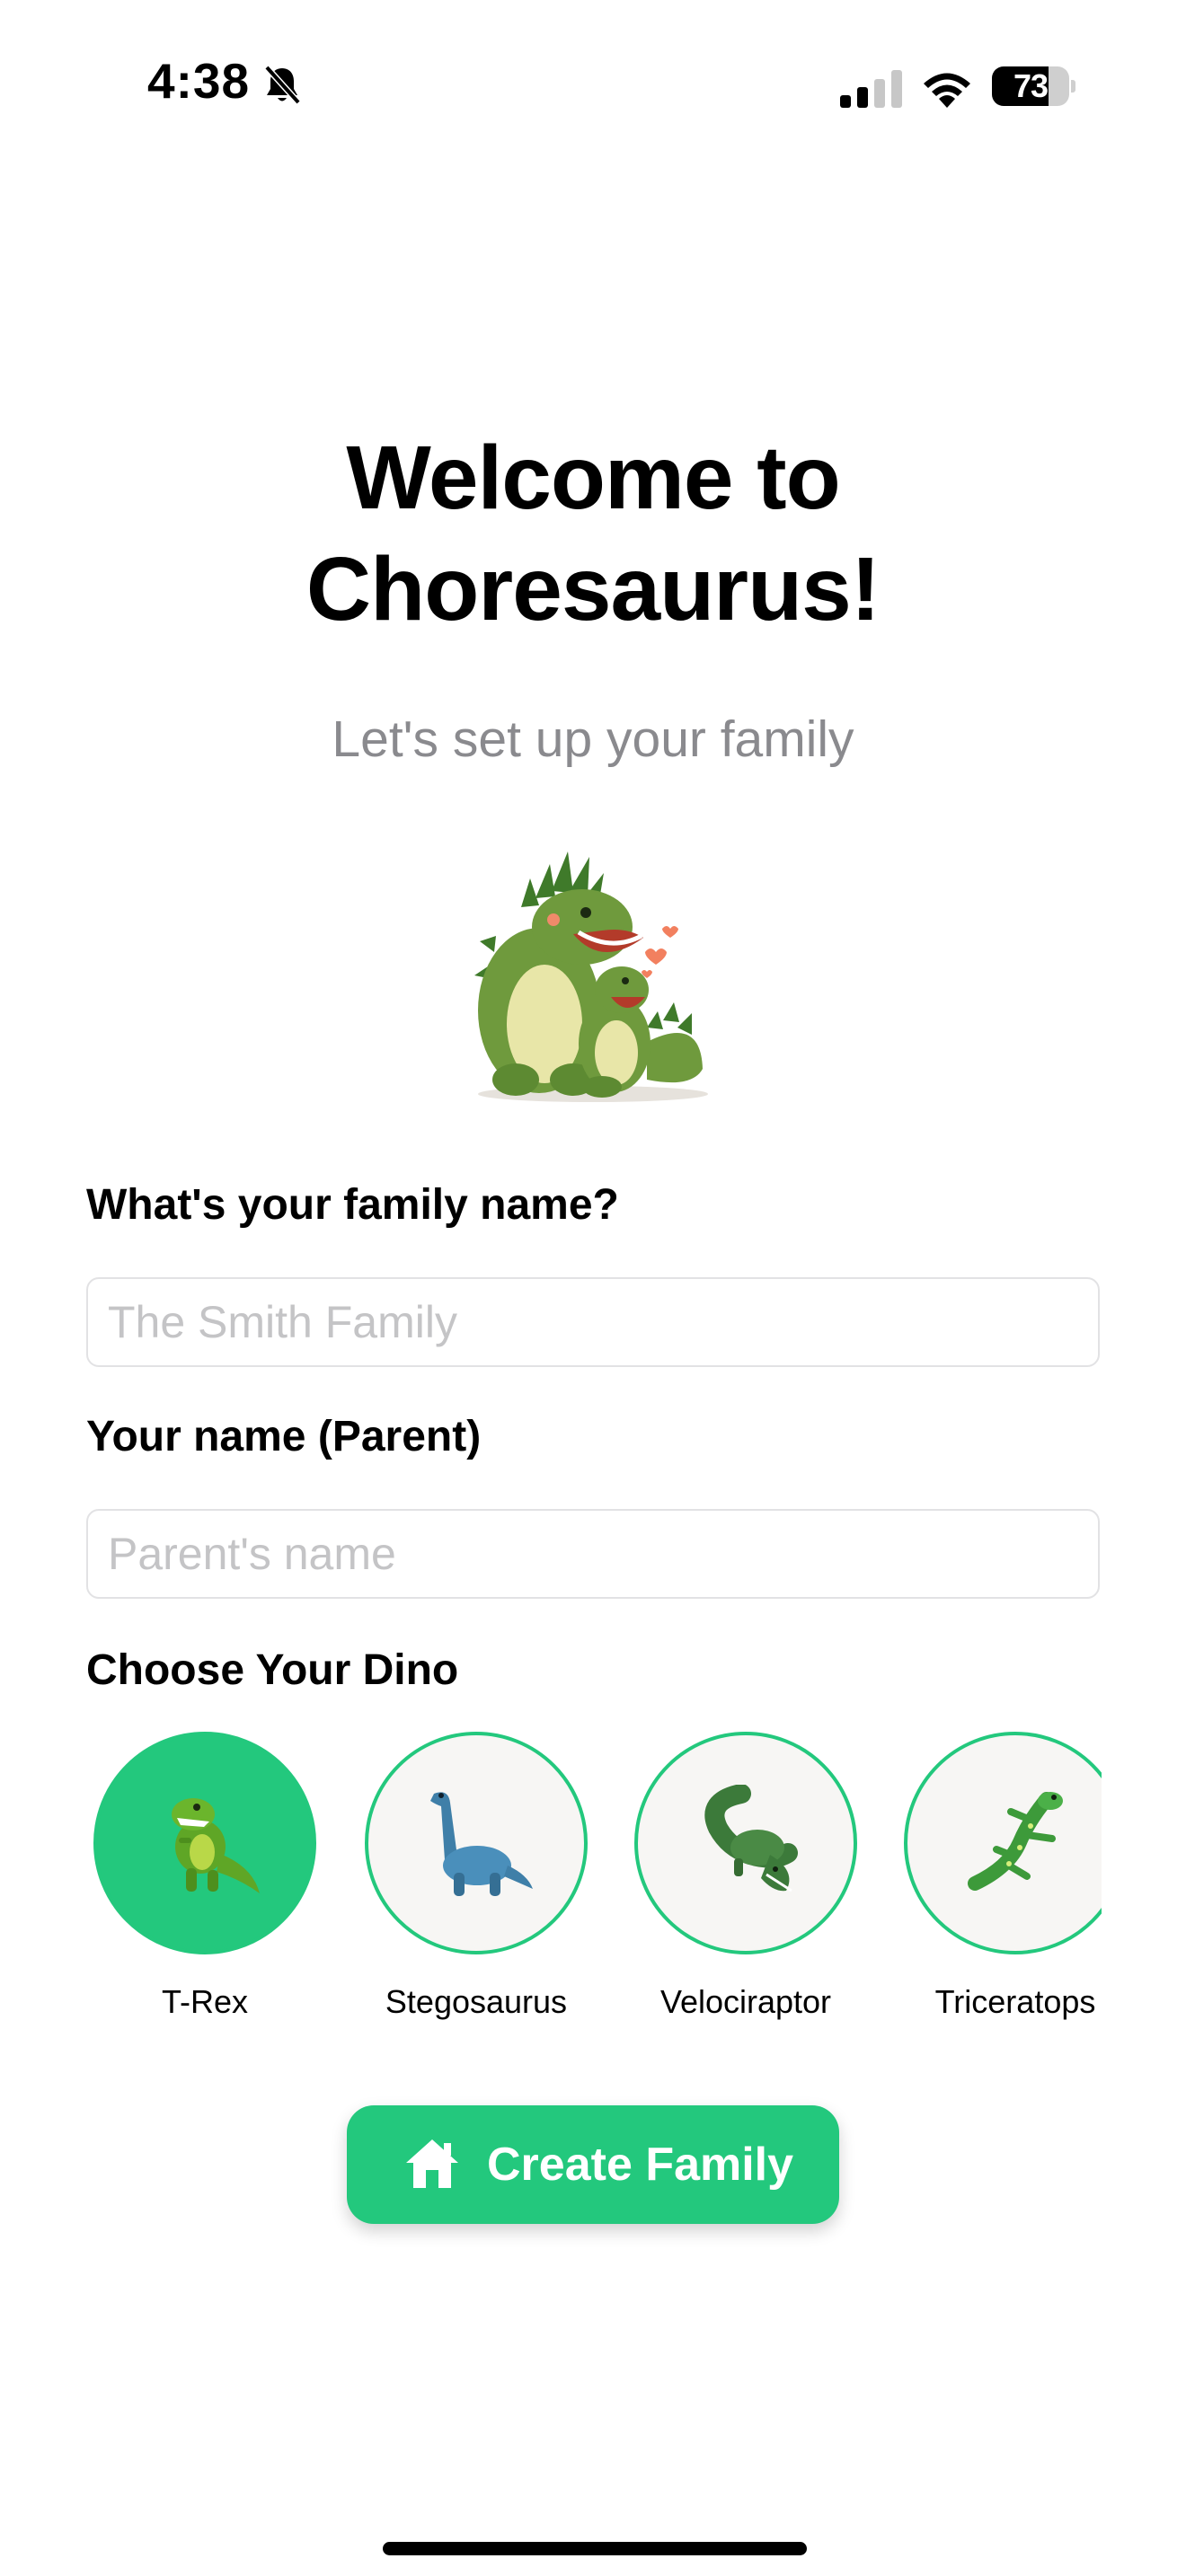 This screenshot has width=1186, height=2576. Describe the element at coordinates (1015, 2001) in the screenshot. I see `dino-option-label: Triceratops` at that location.